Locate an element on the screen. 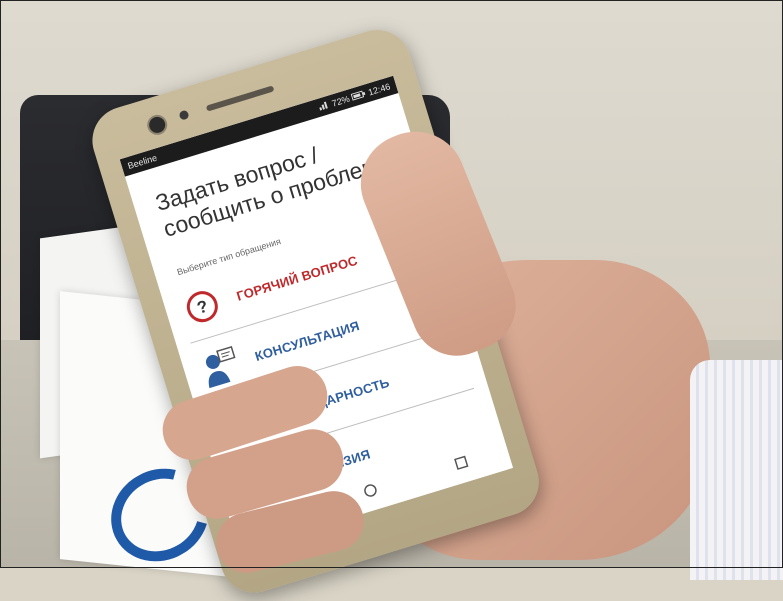  battery-icon is located at coordinates (359, 96).